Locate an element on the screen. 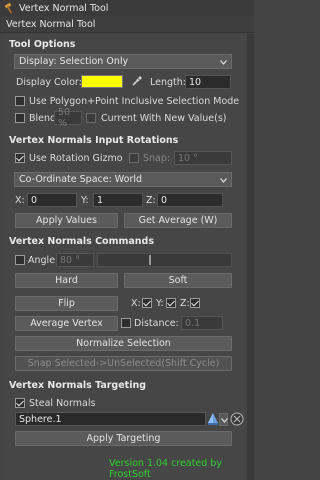 Image resolution: width=320 pixels, height=480 pixels. display-mode-value: Display: Selection Only is located at coordinates (74, 61).